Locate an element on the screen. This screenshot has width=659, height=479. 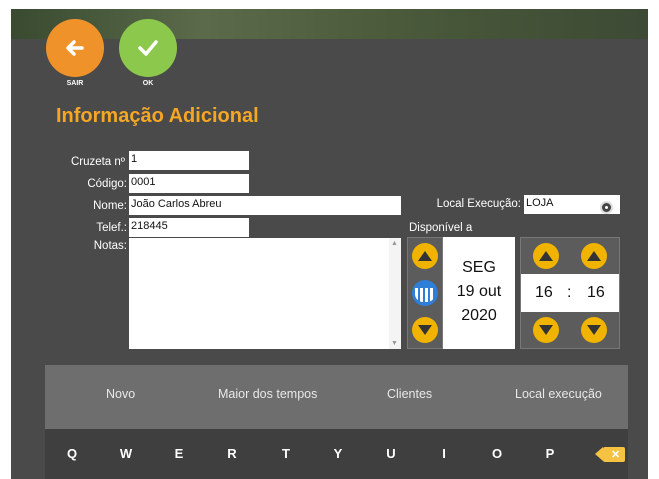
page-title: Informação Adicional is located at coordinates (157, 116).